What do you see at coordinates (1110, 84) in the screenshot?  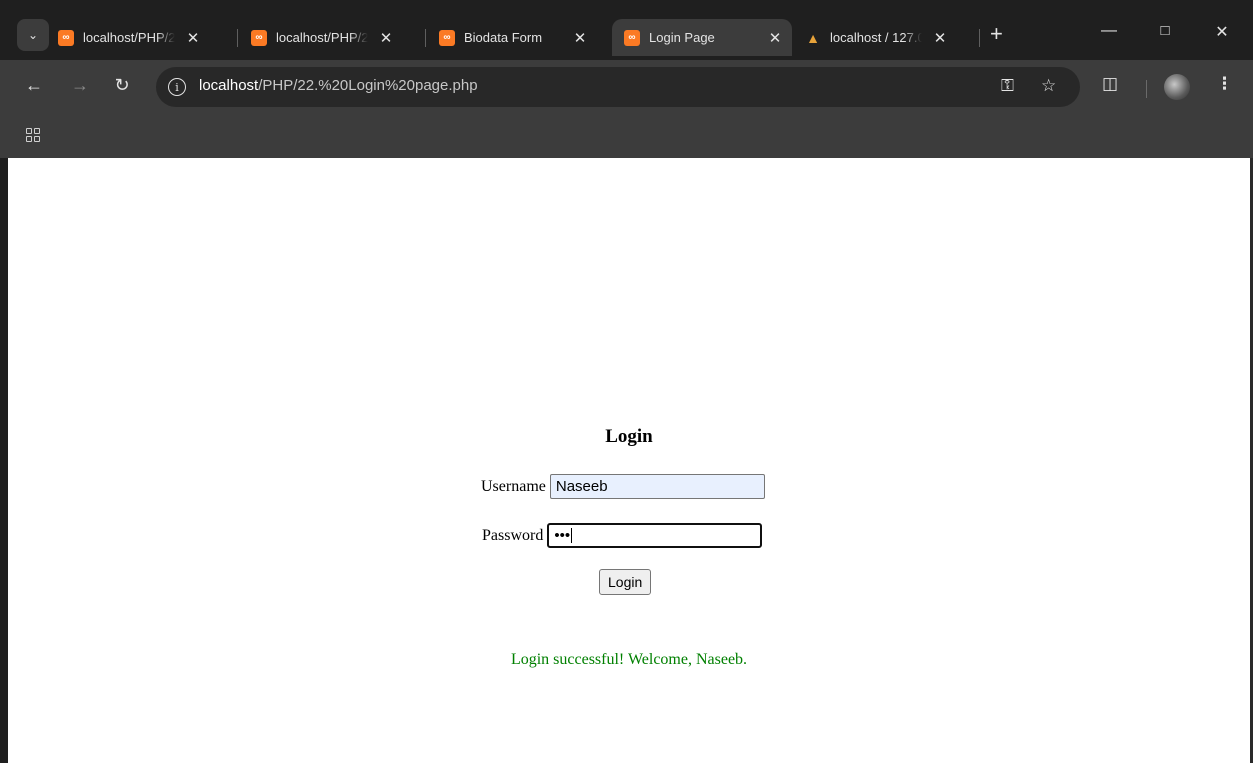 I see `extensions-icon: ◫` at bounding box center [1110, 84].